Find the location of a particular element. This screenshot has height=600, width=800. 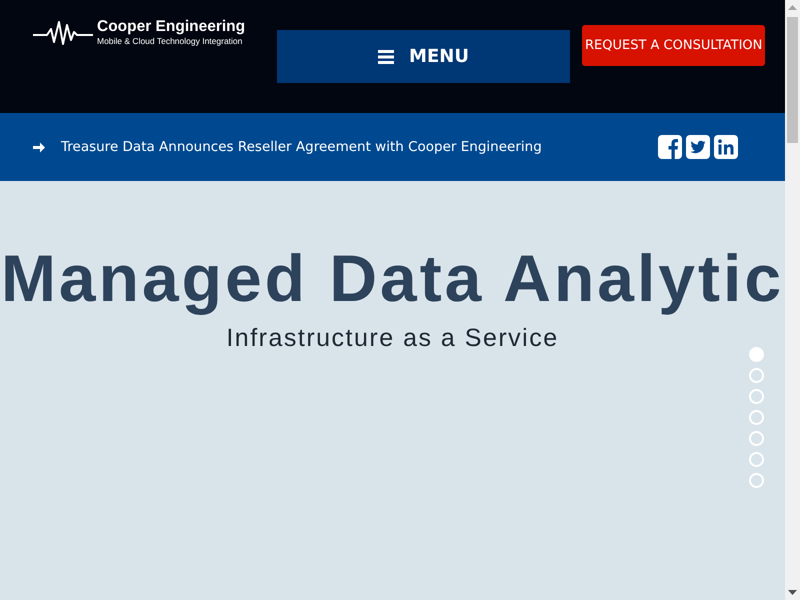

bird-icon is located at coordinates (698, 147).